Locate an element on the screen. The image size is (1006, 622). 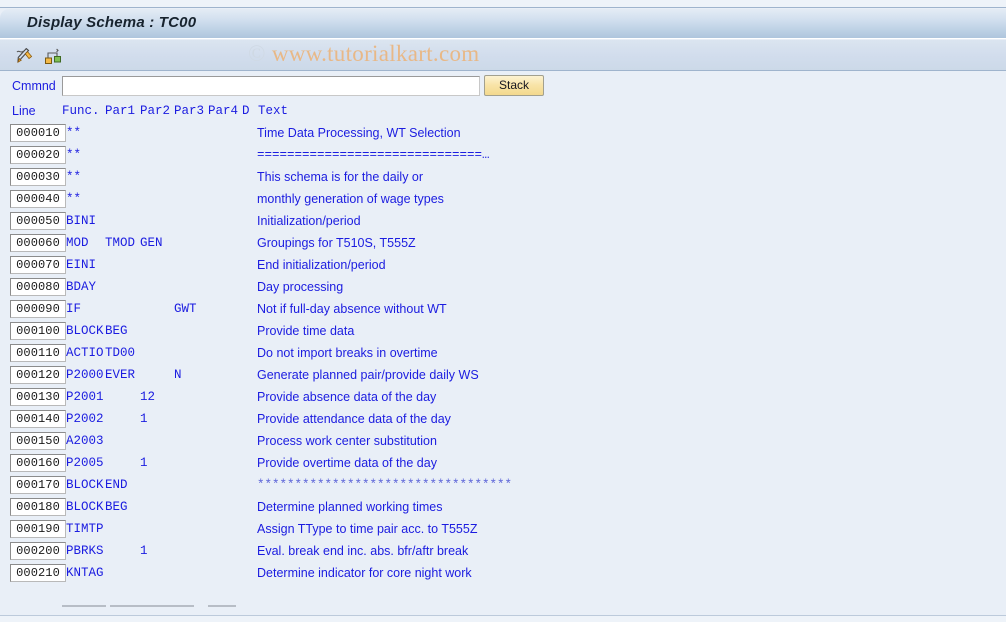
cell-func: P2002 is located at coordinates (85, 419).